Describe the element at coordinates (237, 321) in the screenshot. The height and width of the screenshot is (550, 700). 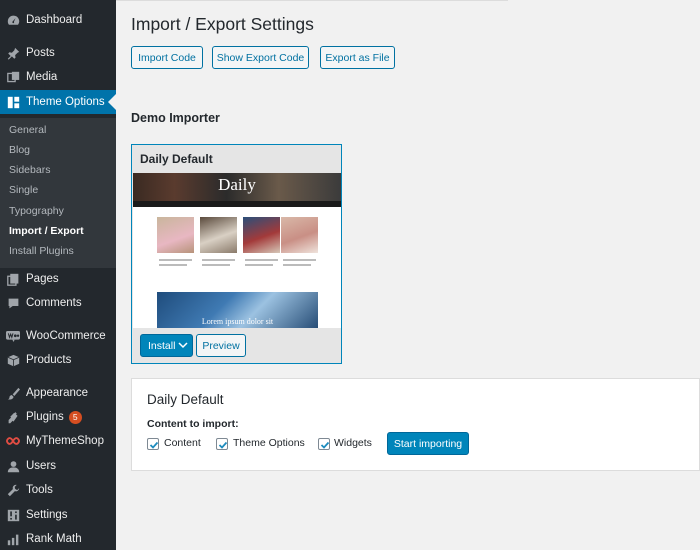
I see `preview-feature-text: Lorem ipsum dolor sit` at that location.